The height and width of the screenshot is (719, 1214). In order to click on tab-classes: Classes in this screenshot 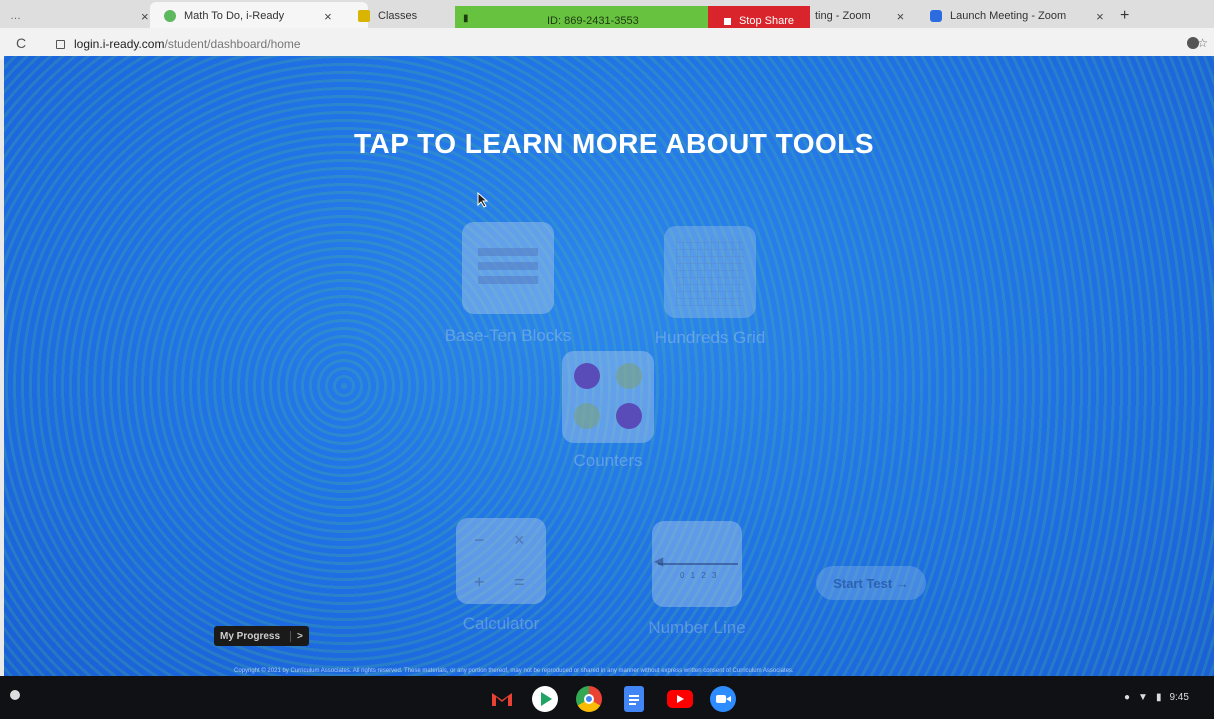, I will do `click(387, 16)`.